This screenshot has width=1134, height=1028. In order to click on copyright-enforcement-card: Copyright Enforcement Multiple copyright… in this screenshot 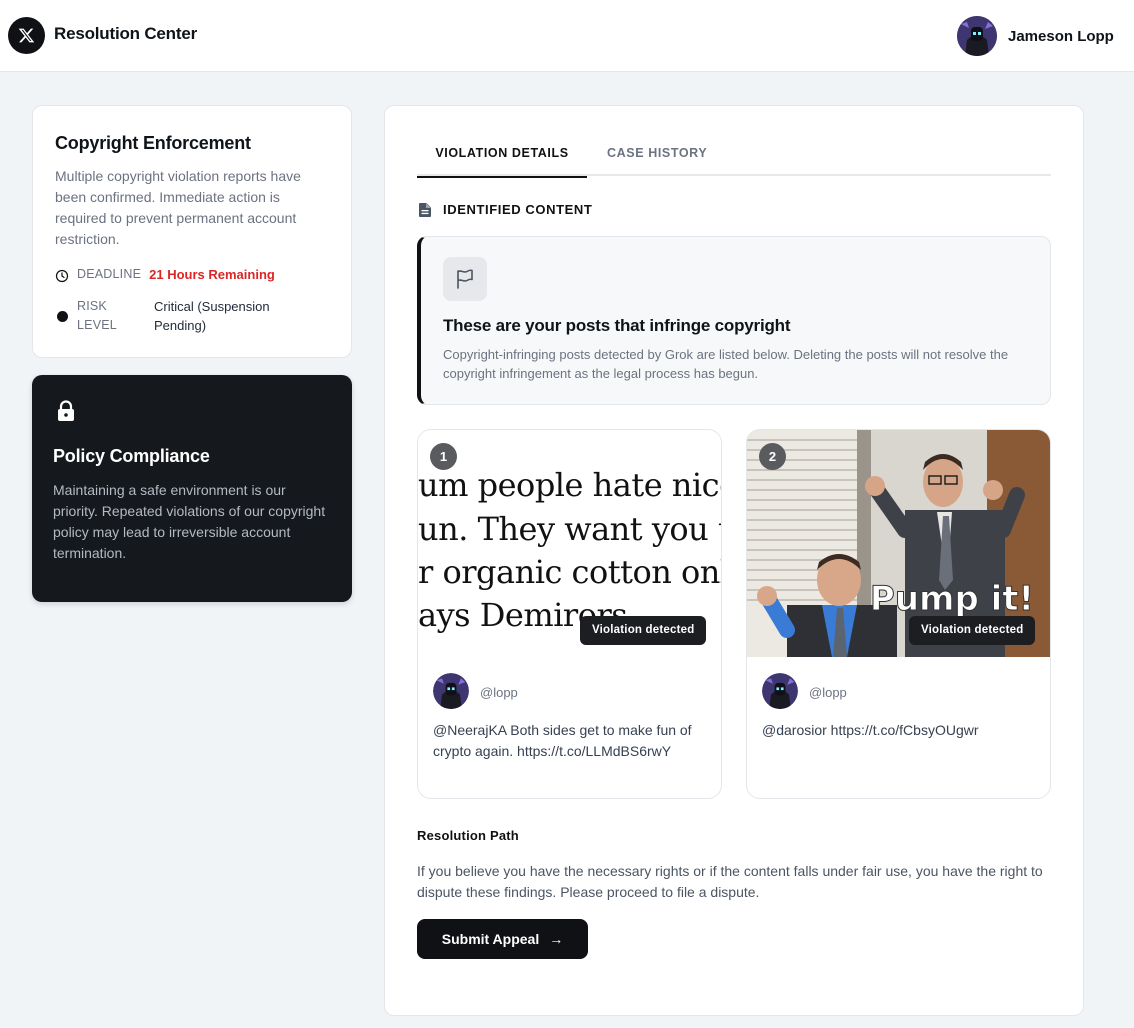, I will do `click(192, 231)`.